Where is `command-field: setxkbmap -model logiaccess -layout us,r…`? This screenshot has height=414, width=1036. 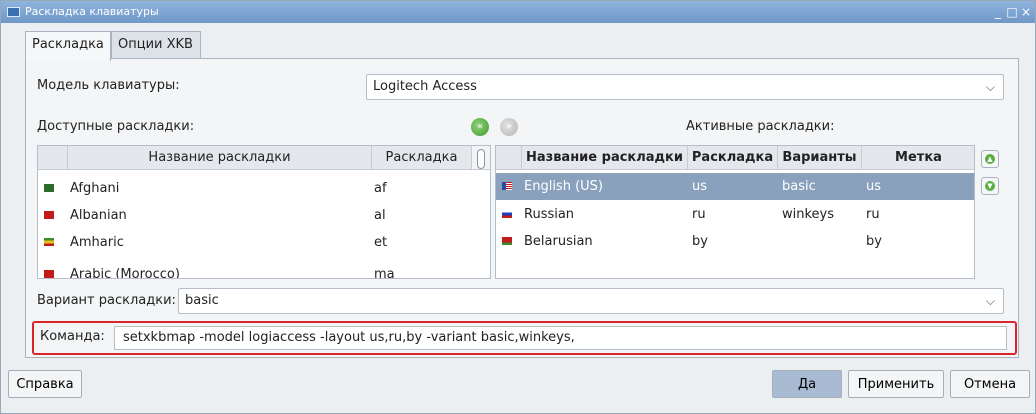
command-field: setxkbmap -model logiaccess -layout us,r… is located at coordinates (560, 338).